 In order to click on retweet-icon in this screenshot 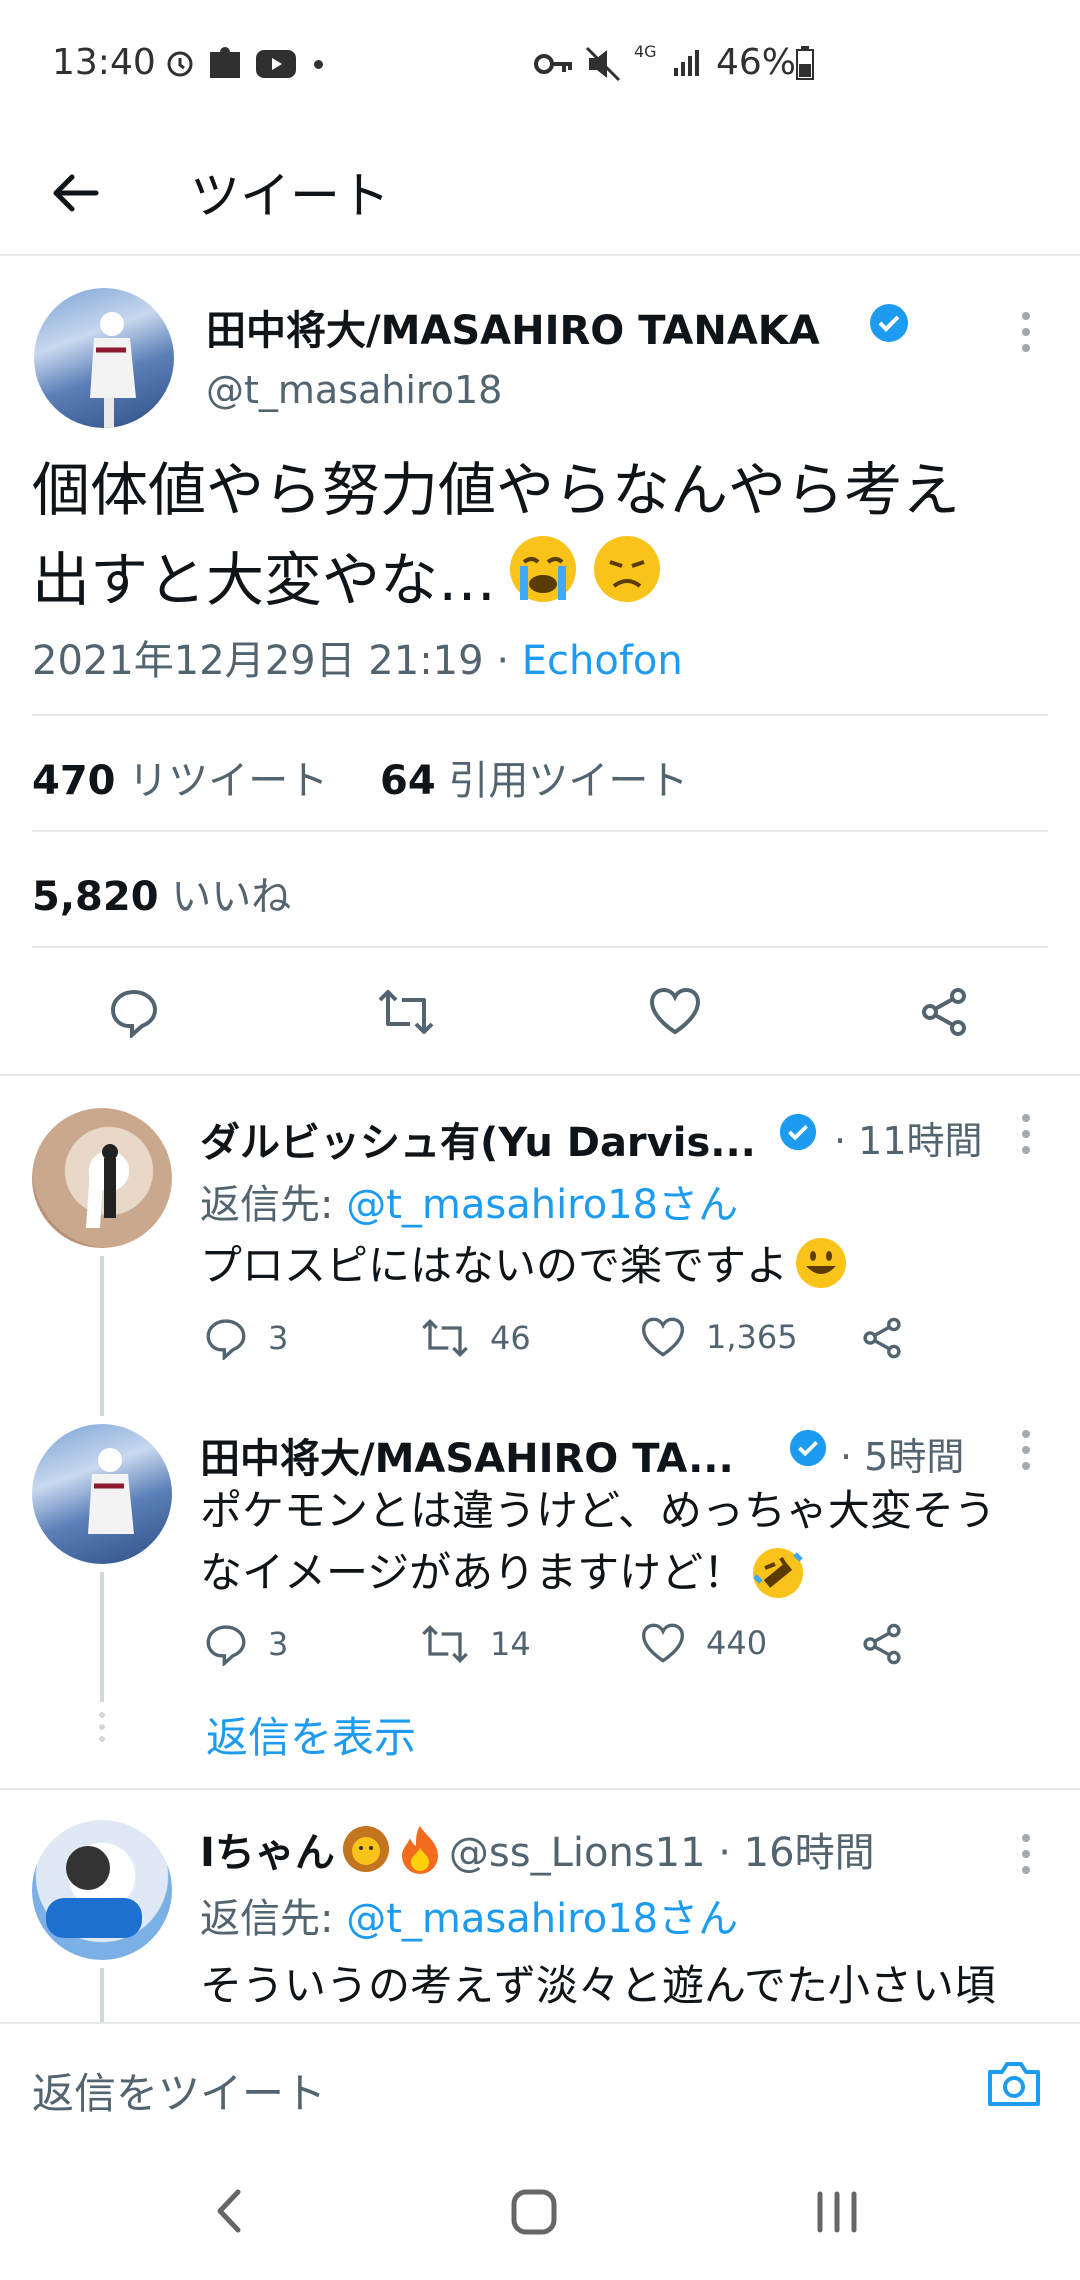, I will do `click(445, 1338)`.